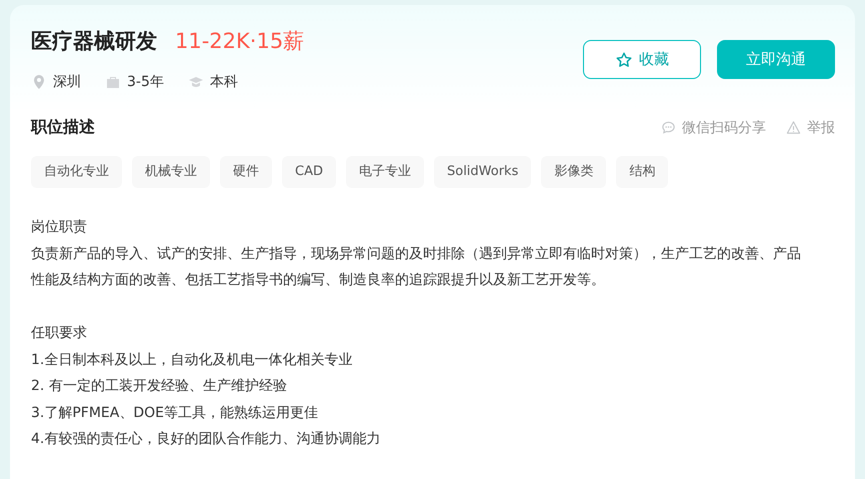 The image size is (865, 479). I want to click on star-icon, so click(624, 59).